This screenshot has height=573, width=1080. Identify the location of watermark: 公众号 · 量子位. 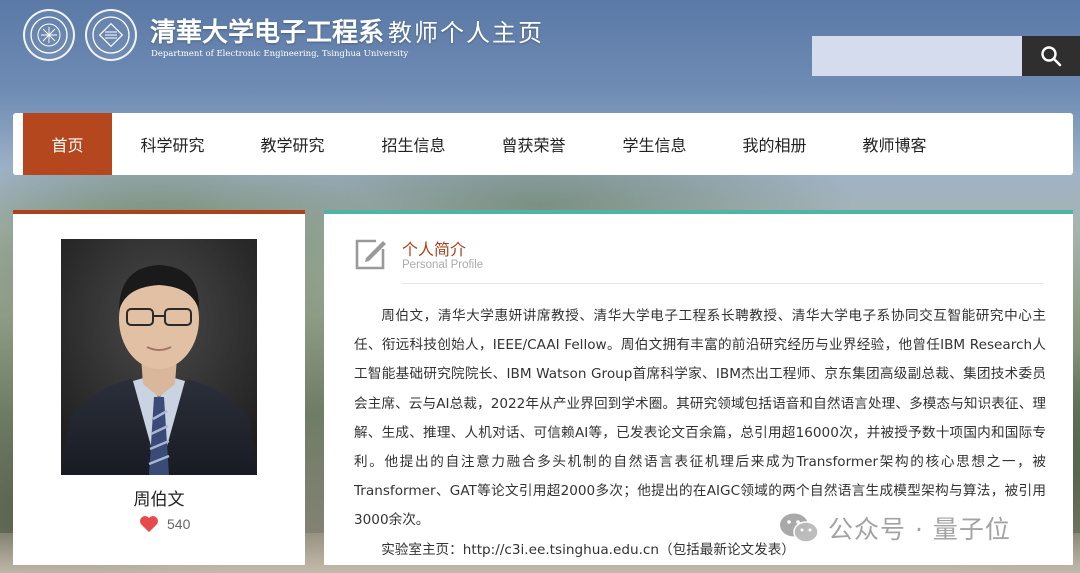
(894, 528).